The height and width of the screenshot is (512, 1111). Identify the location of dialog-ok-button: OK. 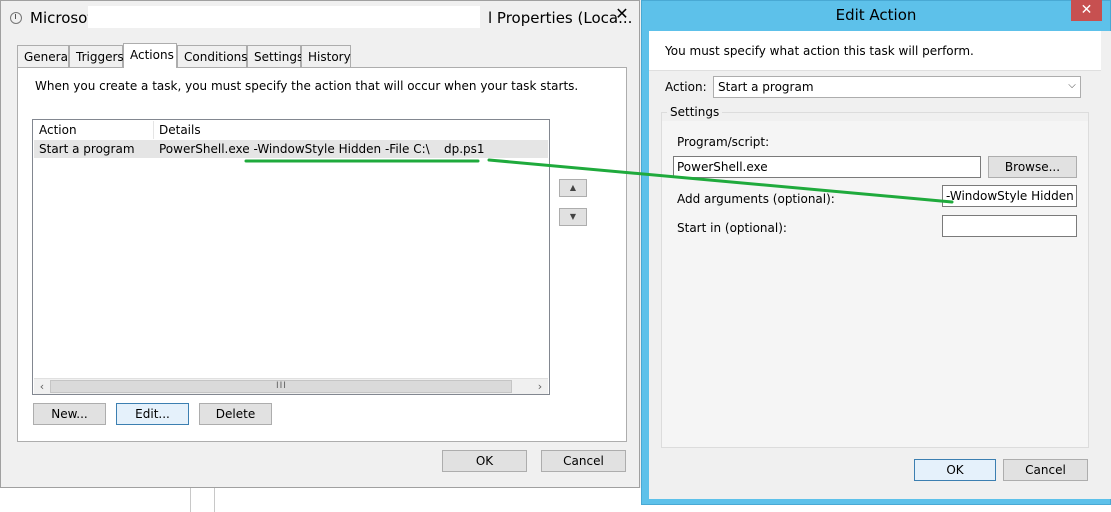
(955, 470).